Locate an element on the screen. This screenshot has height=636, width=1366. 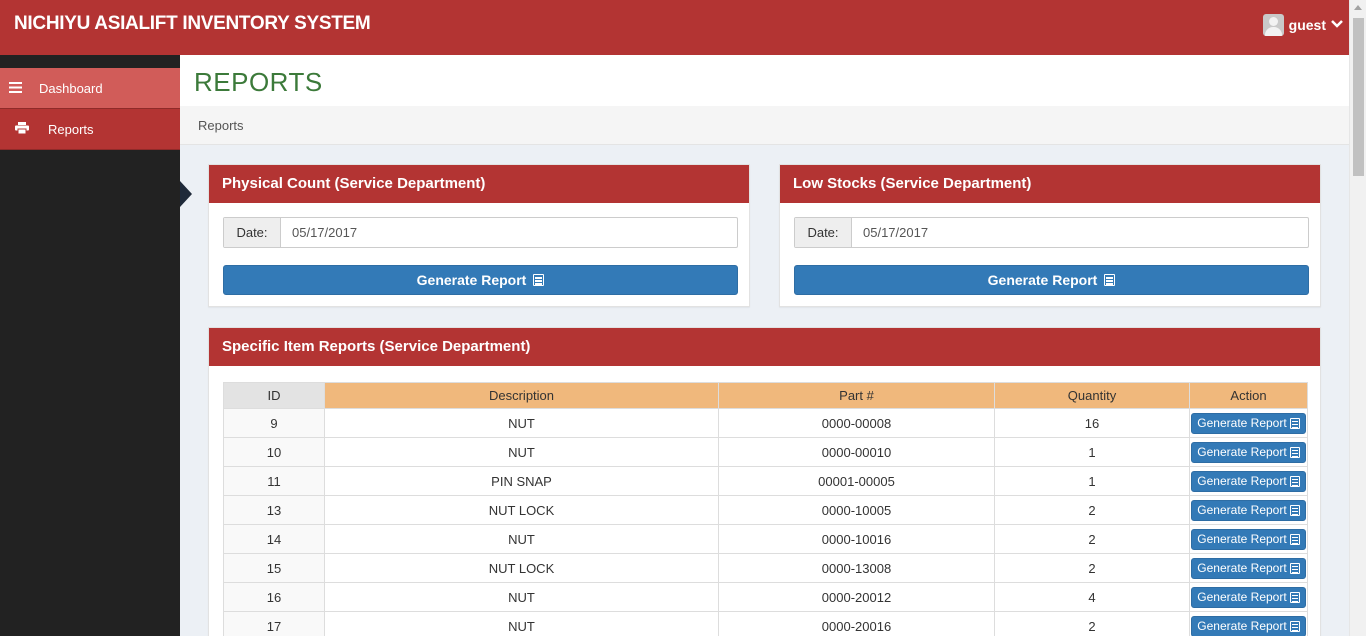
scroll-up-arrow-icon is located at coordinates (1358, 7).